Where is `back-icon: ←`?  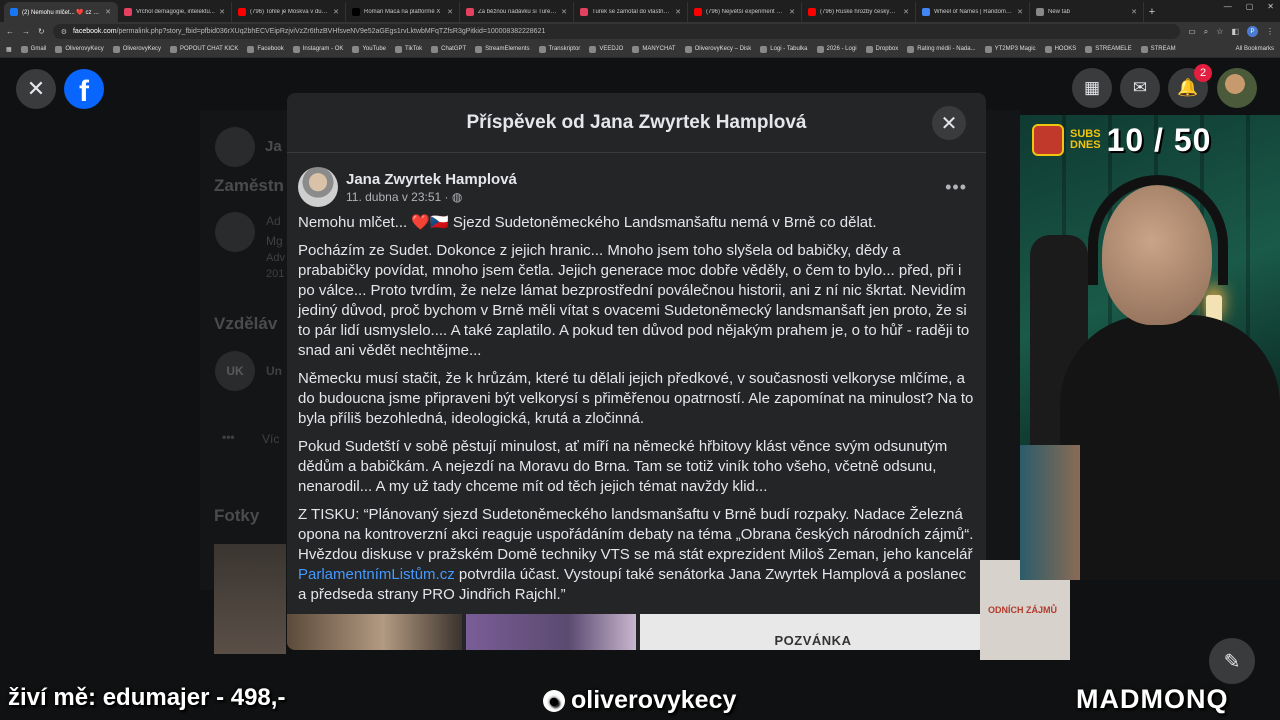
back-icon: ← is located at coordinates (10, 31).